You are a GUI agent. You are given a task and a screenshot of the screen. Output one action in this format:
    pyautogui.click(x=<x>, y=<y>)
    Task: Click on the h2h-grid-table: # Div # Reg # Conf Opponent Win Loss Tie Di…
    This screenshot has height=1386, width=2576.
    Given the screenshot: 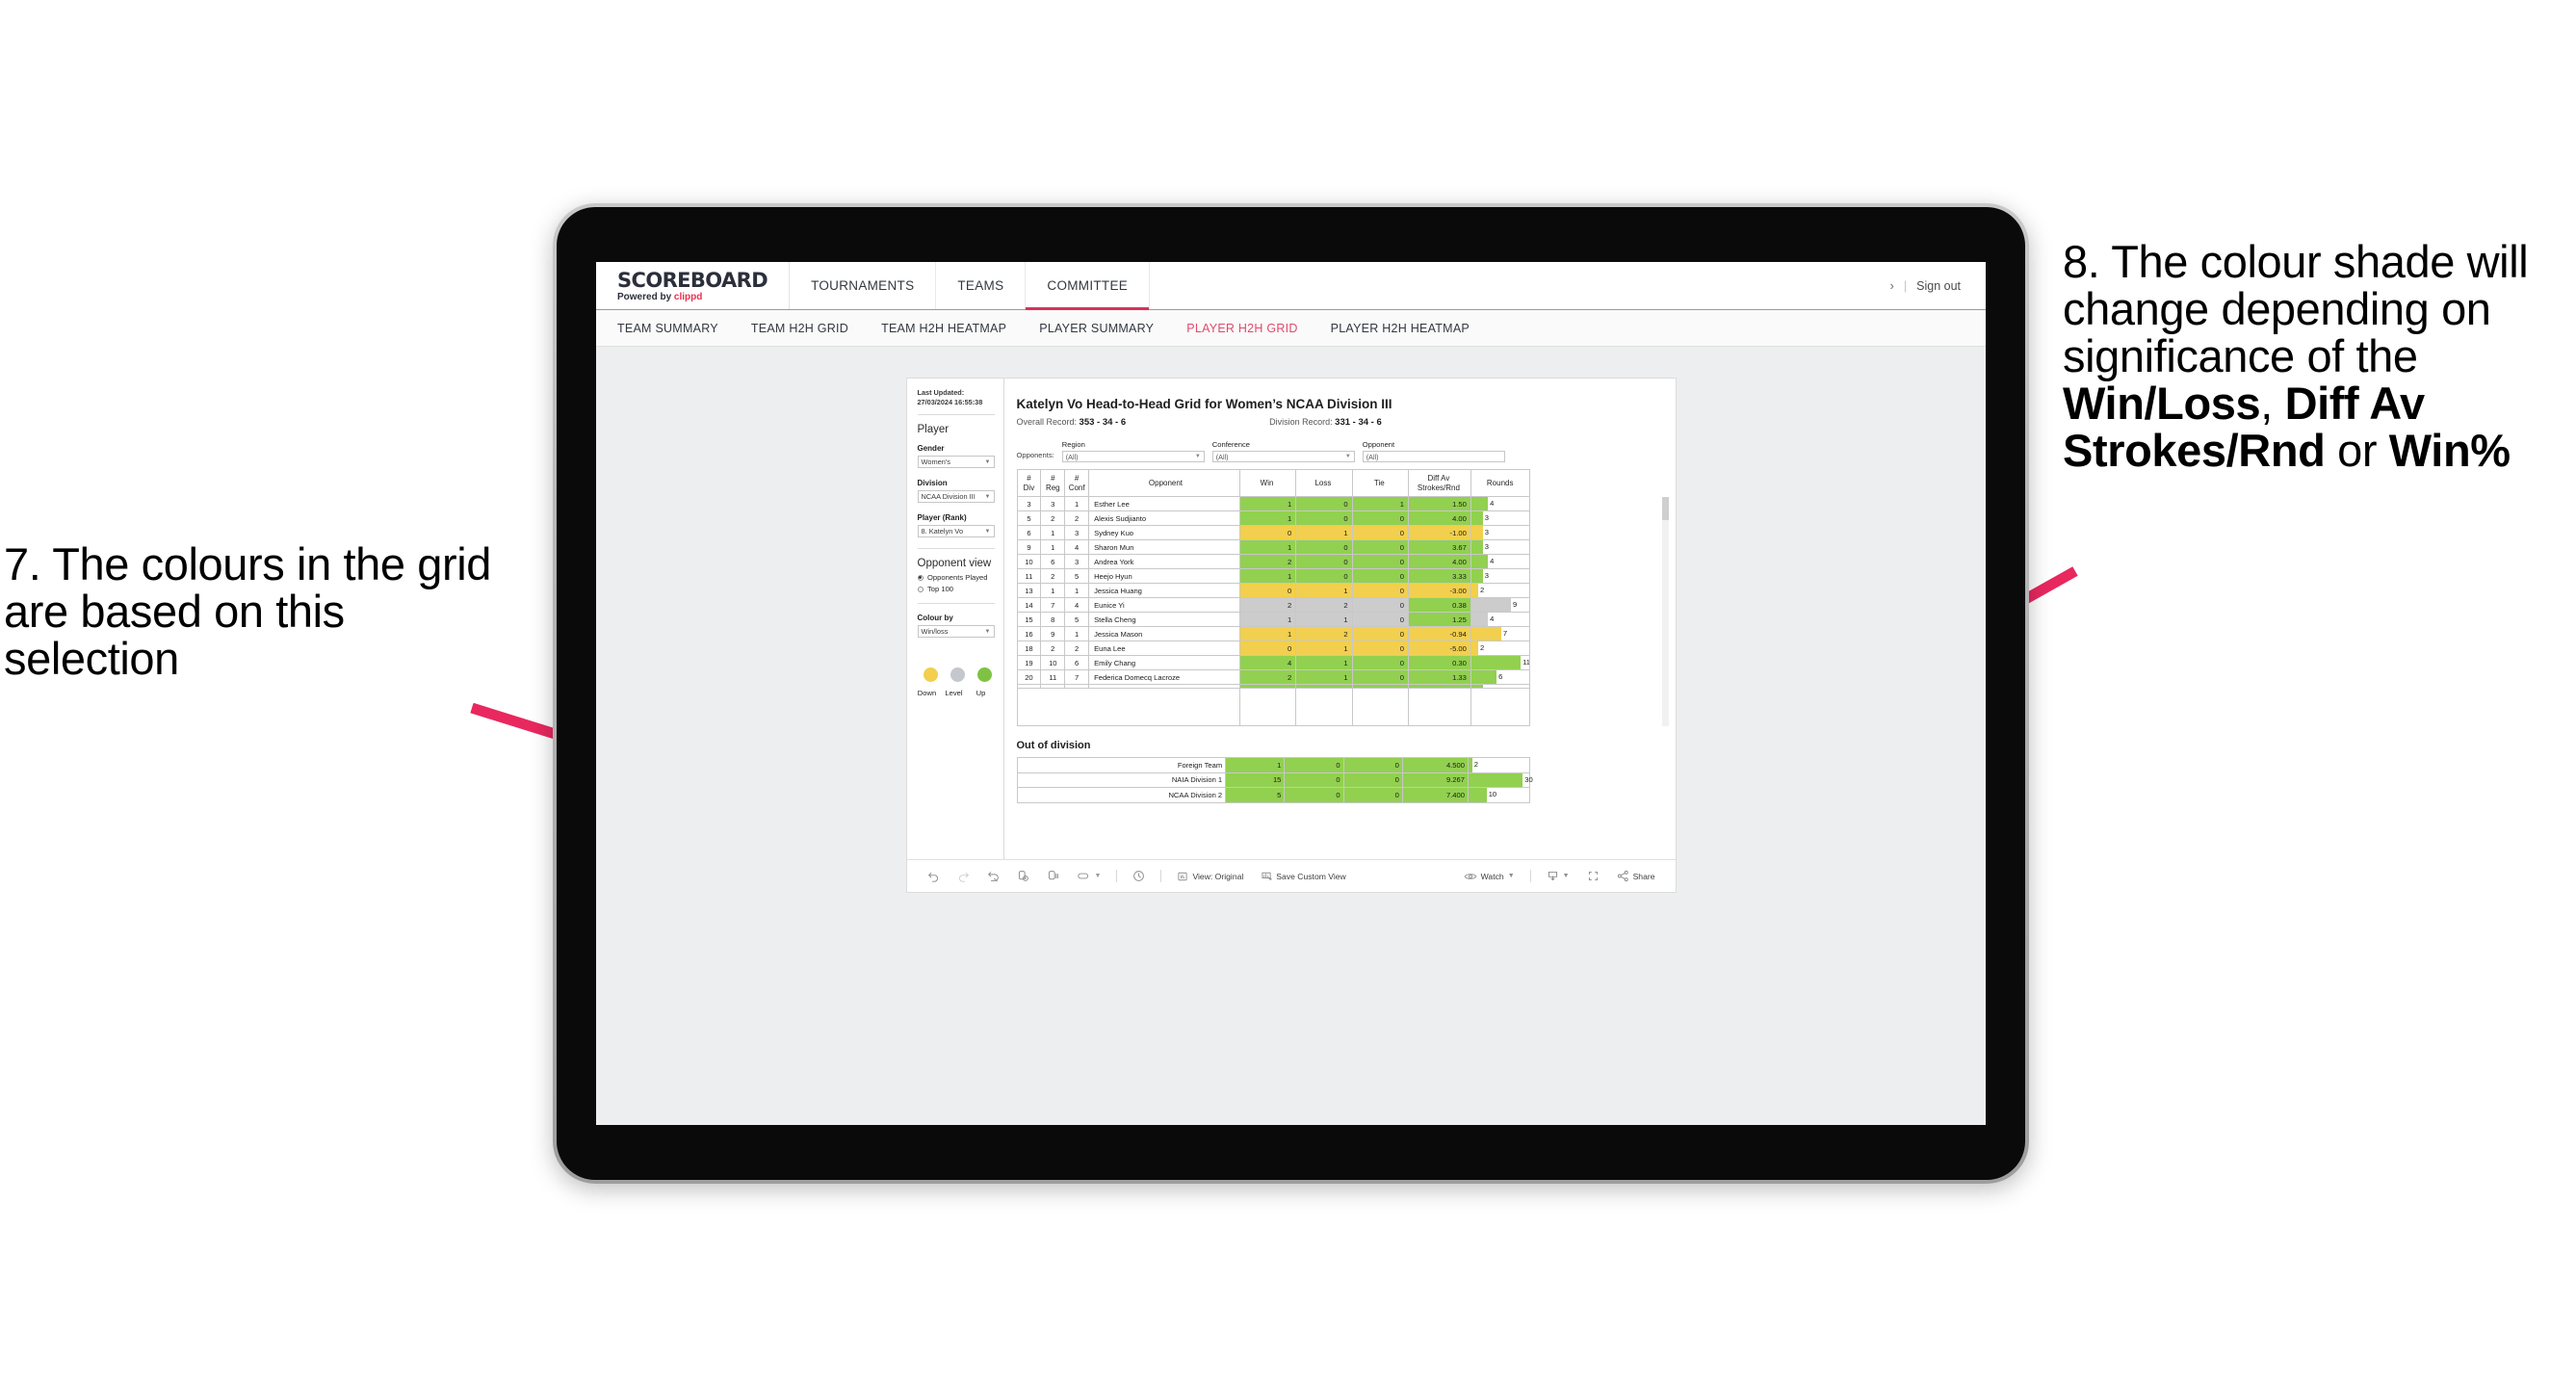 What is the action you would take?
    pyautogui.click(x=1273, y=598)
    